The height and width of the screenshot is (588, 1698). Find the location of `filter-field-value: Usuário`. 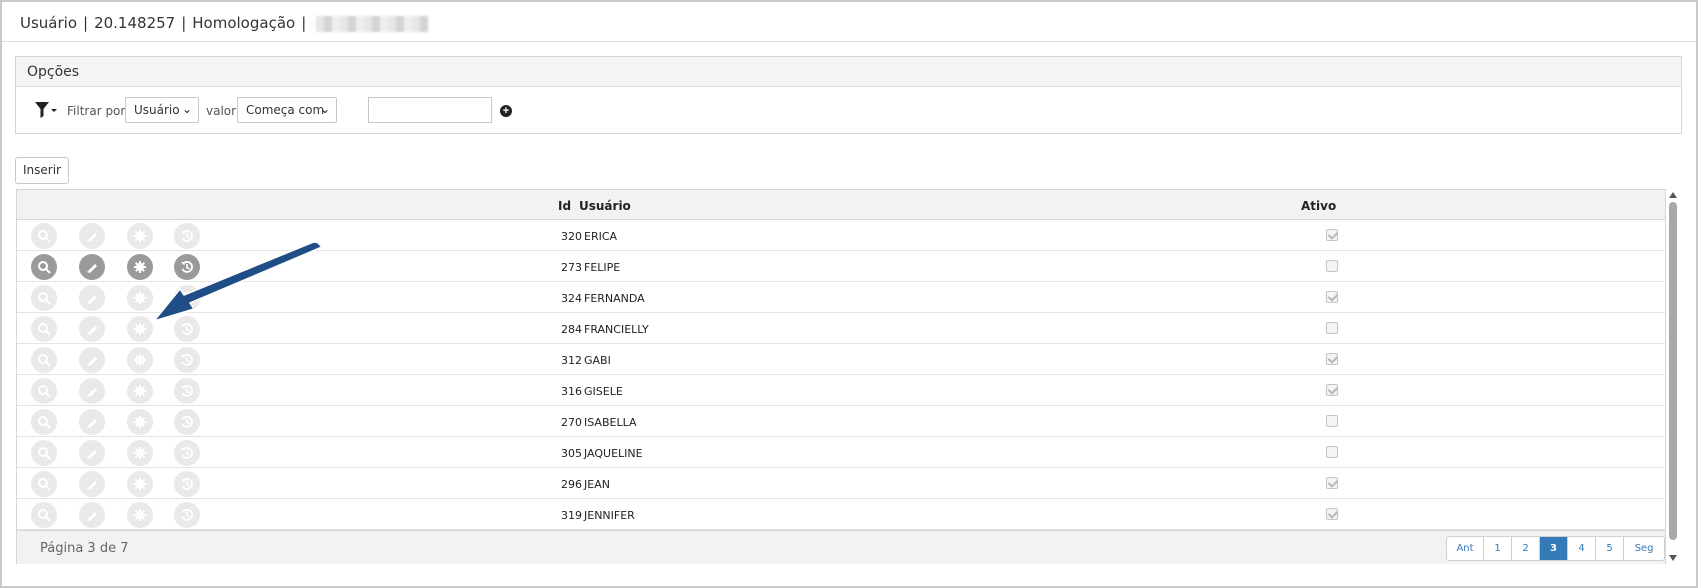

filter-field-value: Usuário is located at coordinates (157, 110).